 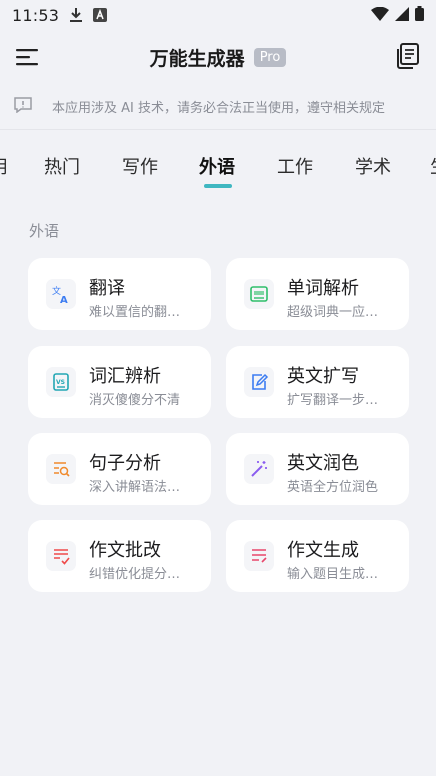 What do you see at coordinates (323, 288) in the screenshot?
I see `tool-name: 单词解析` at bounding box center [323, 288].